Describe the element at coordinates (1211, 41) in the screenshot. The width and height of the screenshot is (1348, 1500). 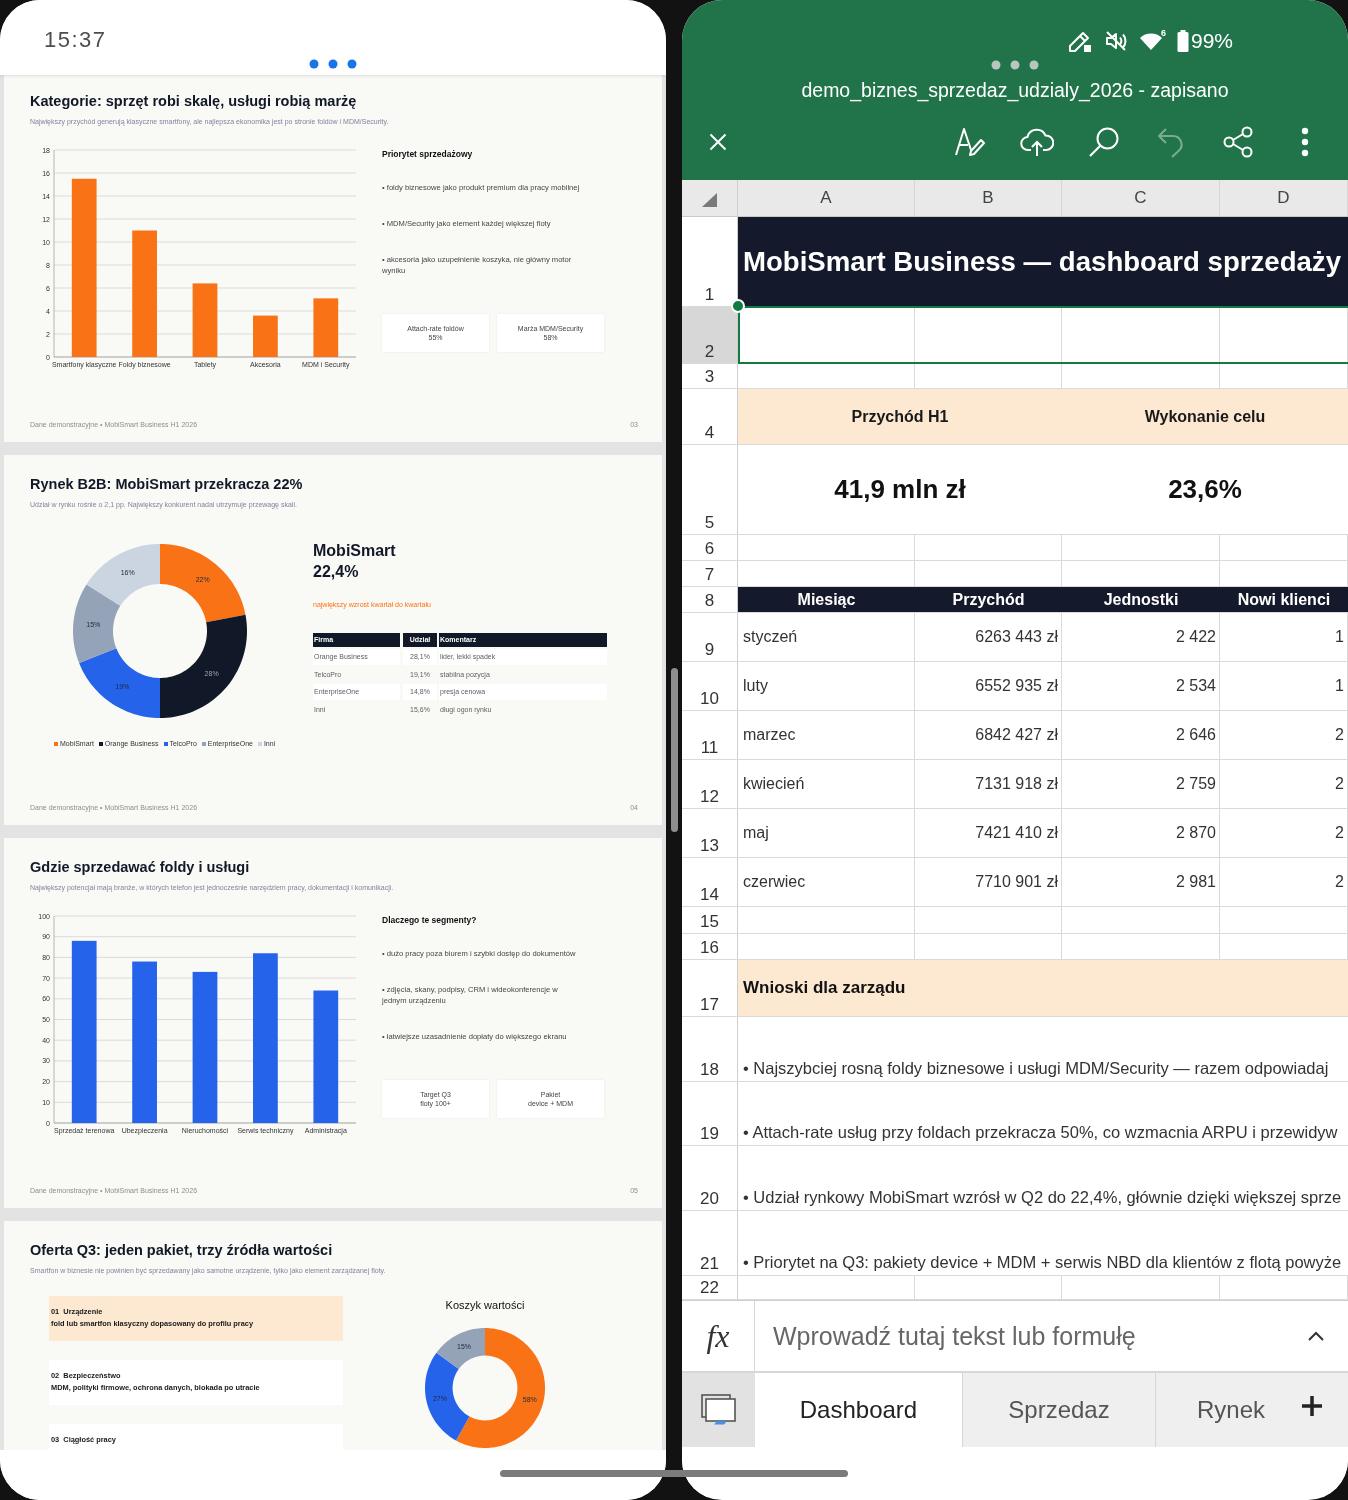
I see `battery-percent: 99%` at that location.